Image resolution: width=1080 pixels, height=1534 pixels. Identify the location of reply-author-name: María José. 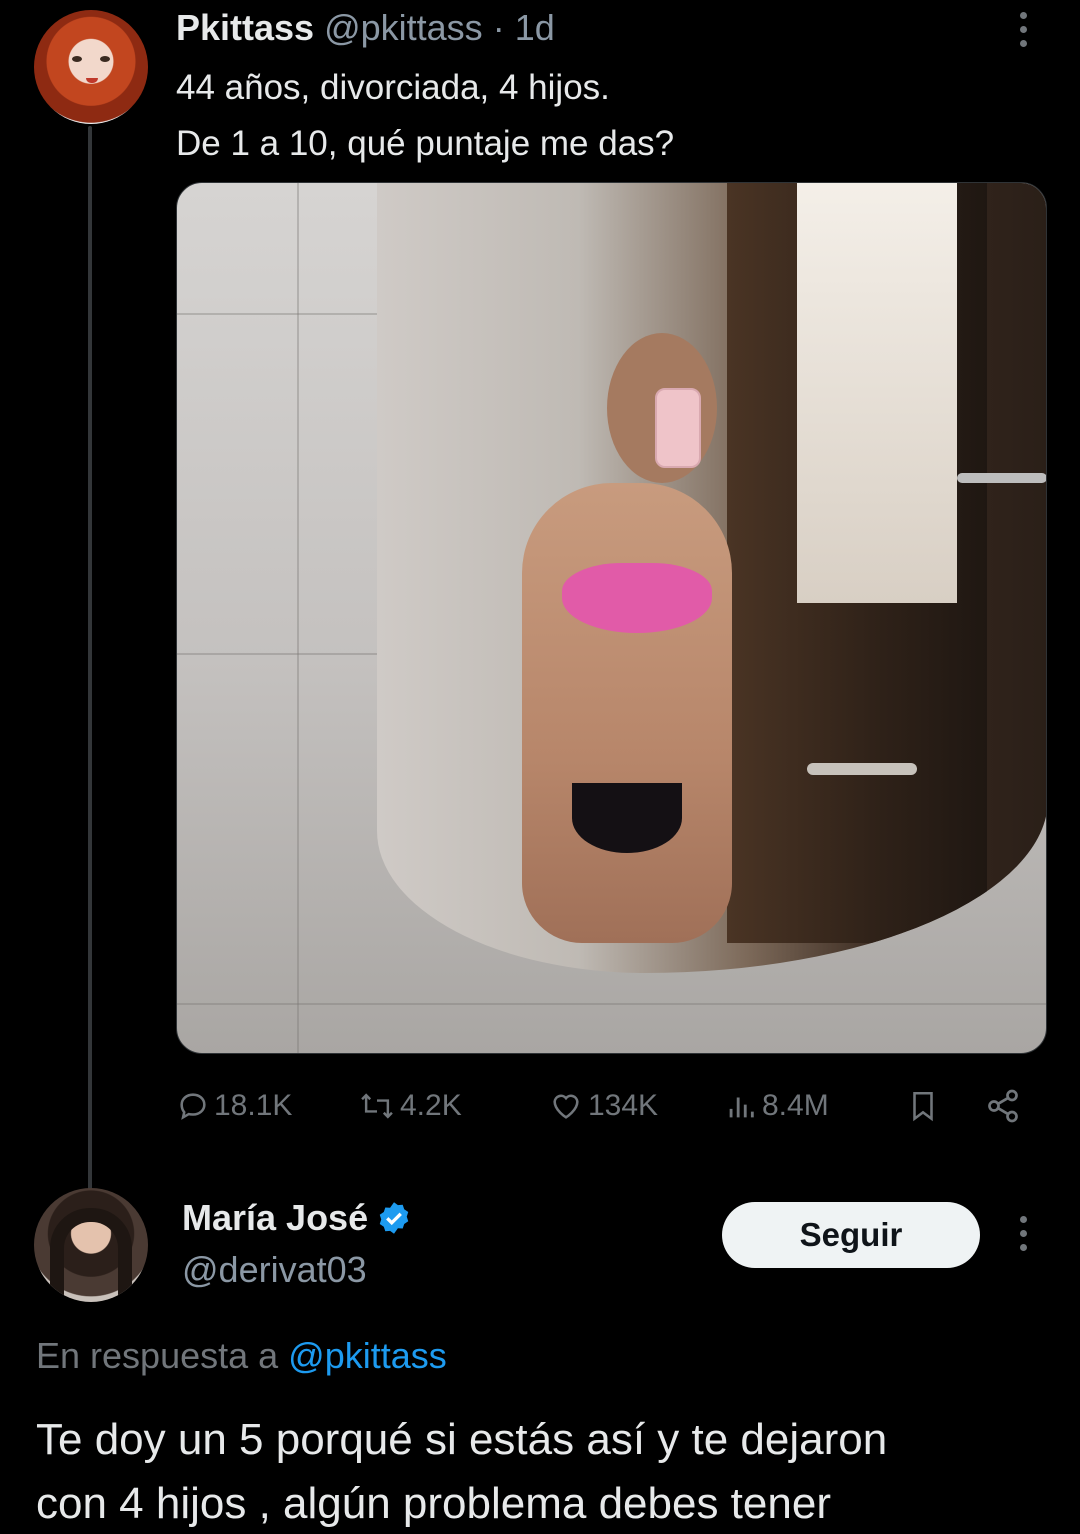
(275, 1218).